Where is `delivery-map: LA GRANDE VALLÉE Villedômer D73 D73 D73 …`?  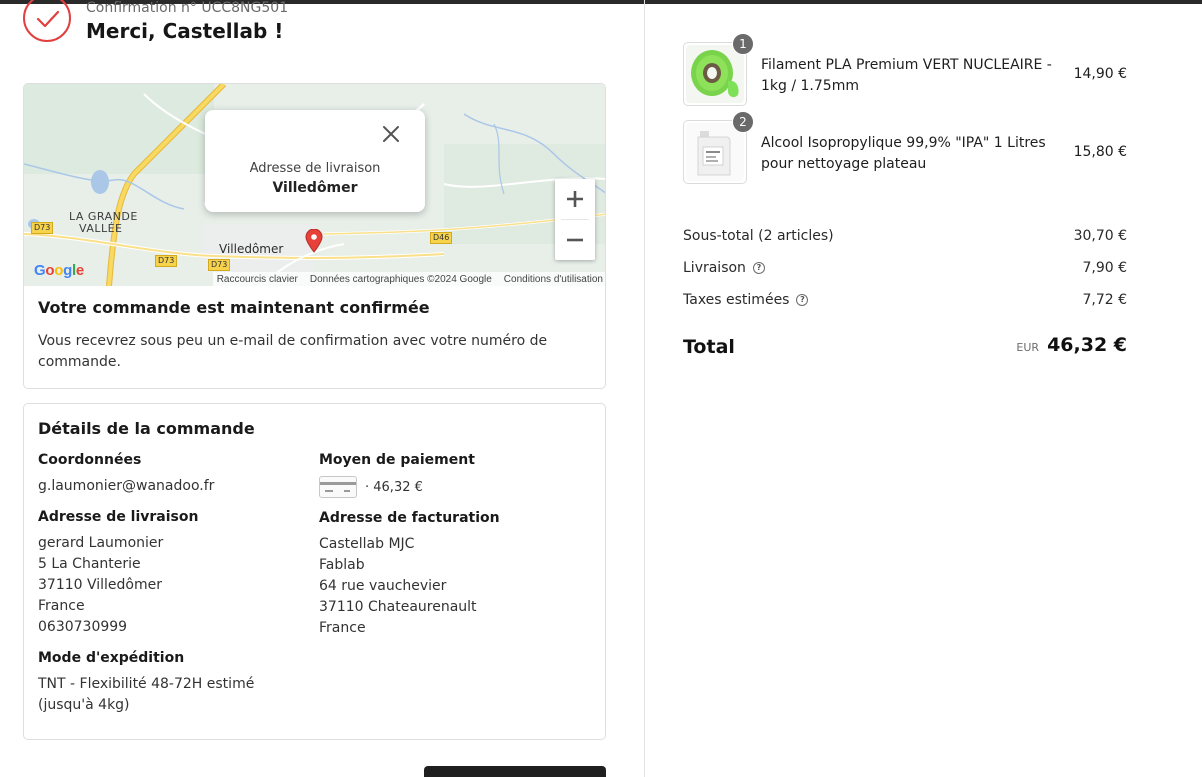
delivery-map: LA GRANDE VALLÉE Villedômer D73 D73 D73 … is located at coordinates (314, 185).